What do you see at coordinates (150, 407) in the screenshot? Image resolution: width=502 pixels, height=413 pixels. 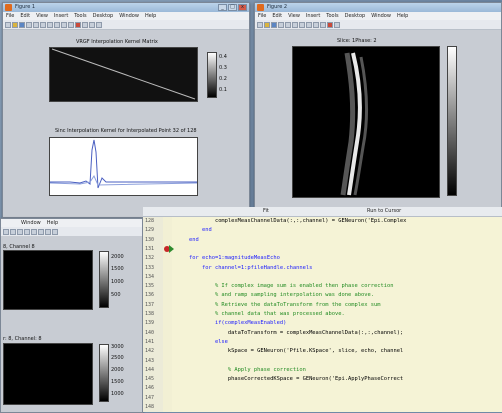 I see `line-number: 148` at bounding box center [150, 407].